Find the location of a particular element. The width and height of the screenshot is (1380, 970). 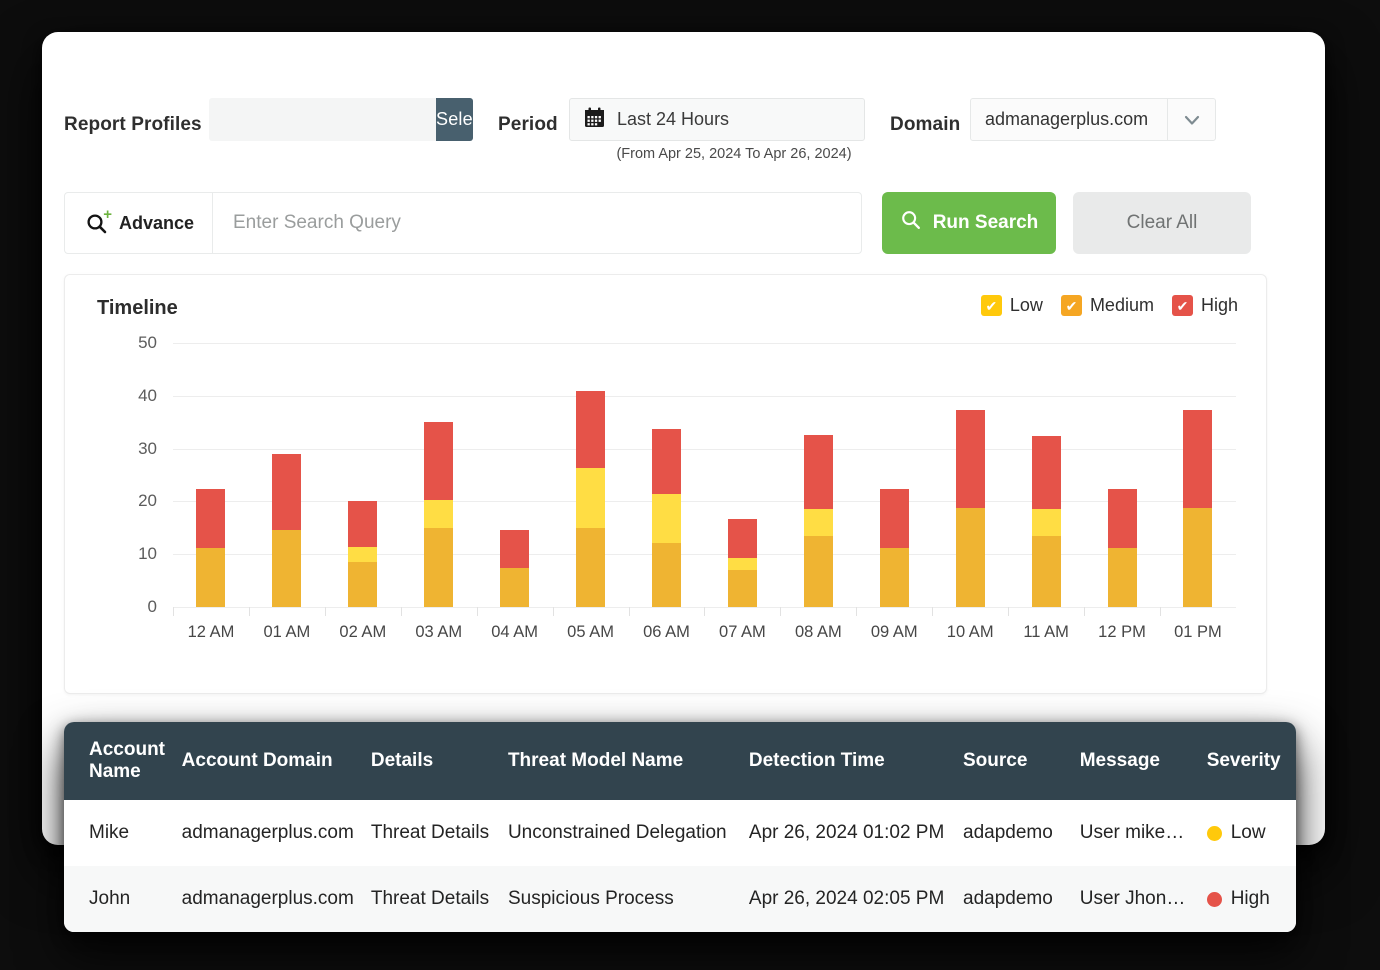

column-header-account-name: Account Name is located at coordinates (118, 761).